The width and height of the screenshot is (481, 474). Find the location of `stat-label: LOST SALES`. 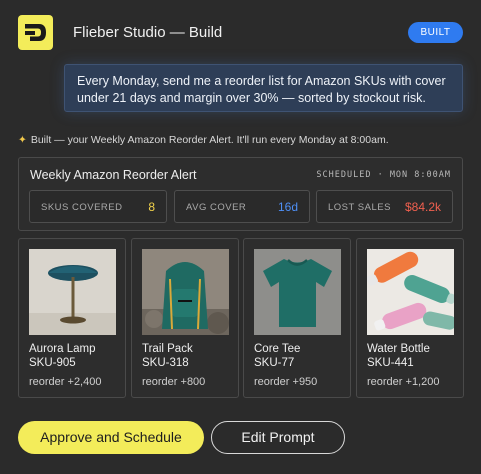

stat-label: LOST SALES is located at coordinates (359, 207).